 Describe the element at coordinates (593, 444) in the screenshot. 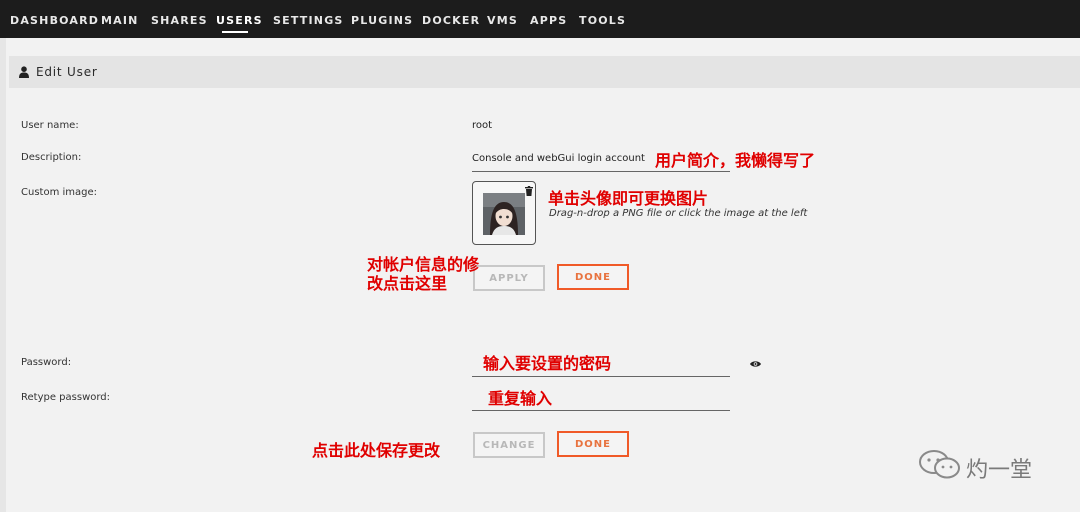

I see `done-button-2: DONE` at that location.